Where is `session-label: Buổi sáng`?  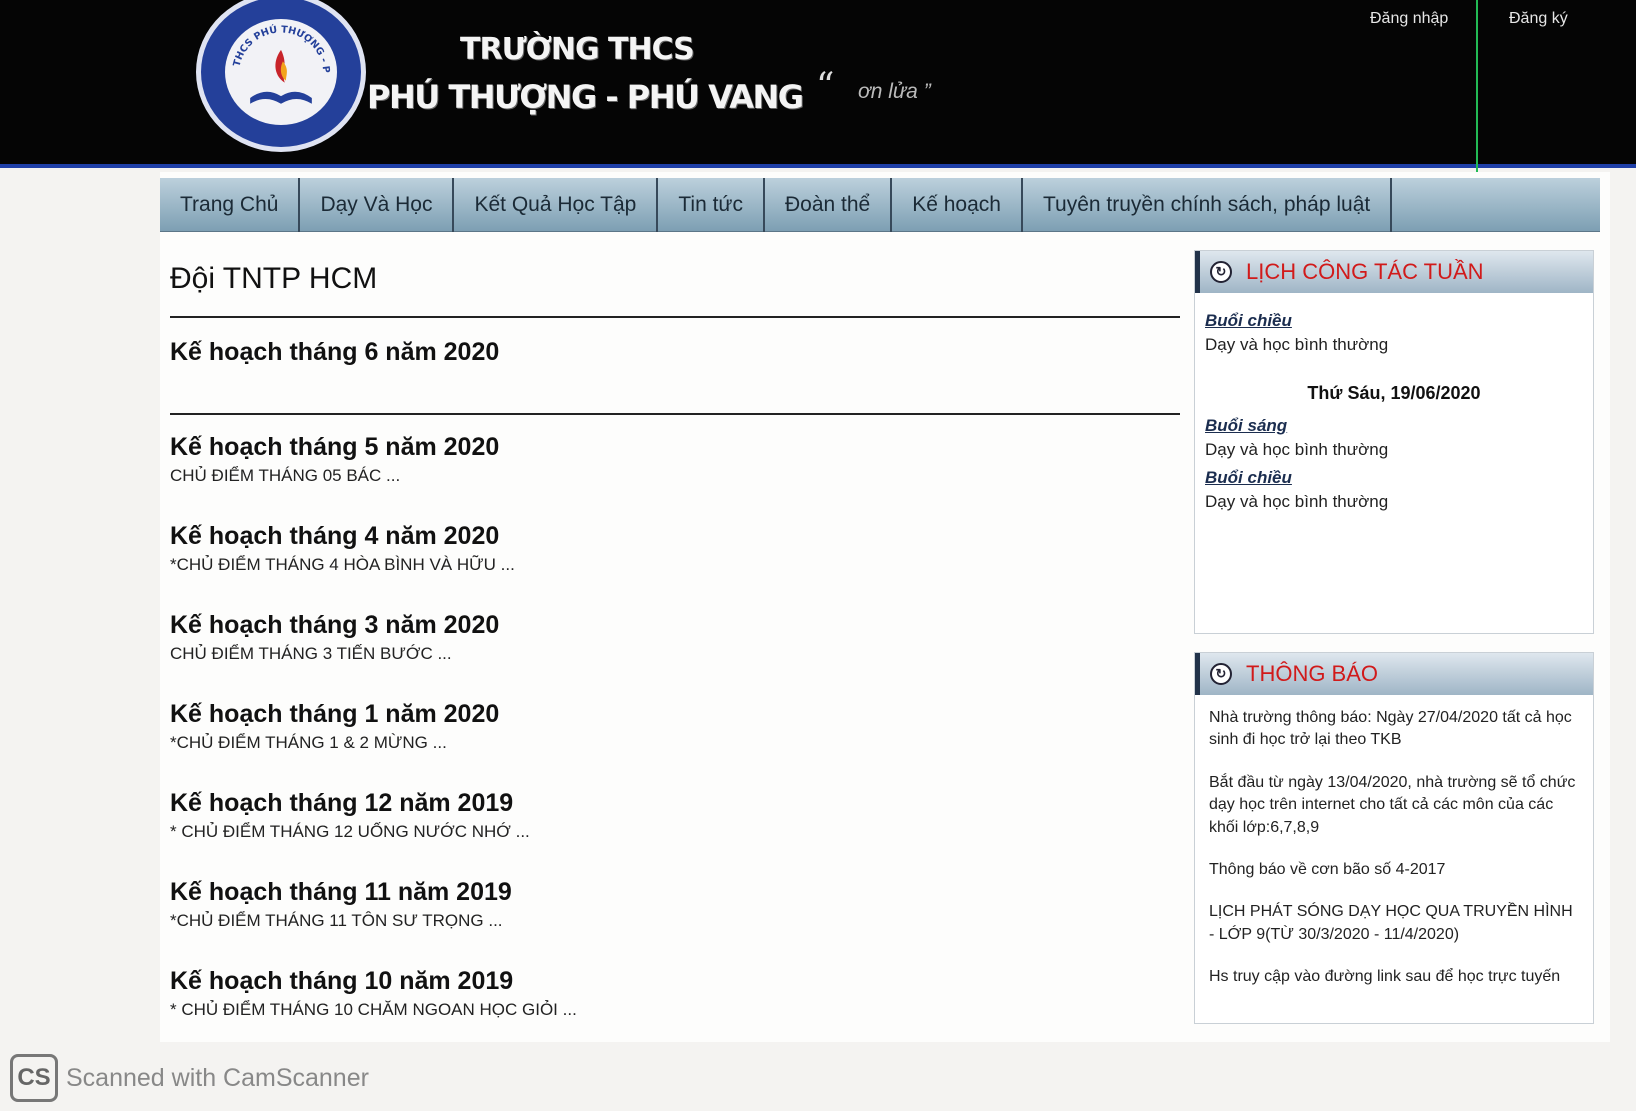
session-label: Buổi sáng is located at coordinates (1246, 425).